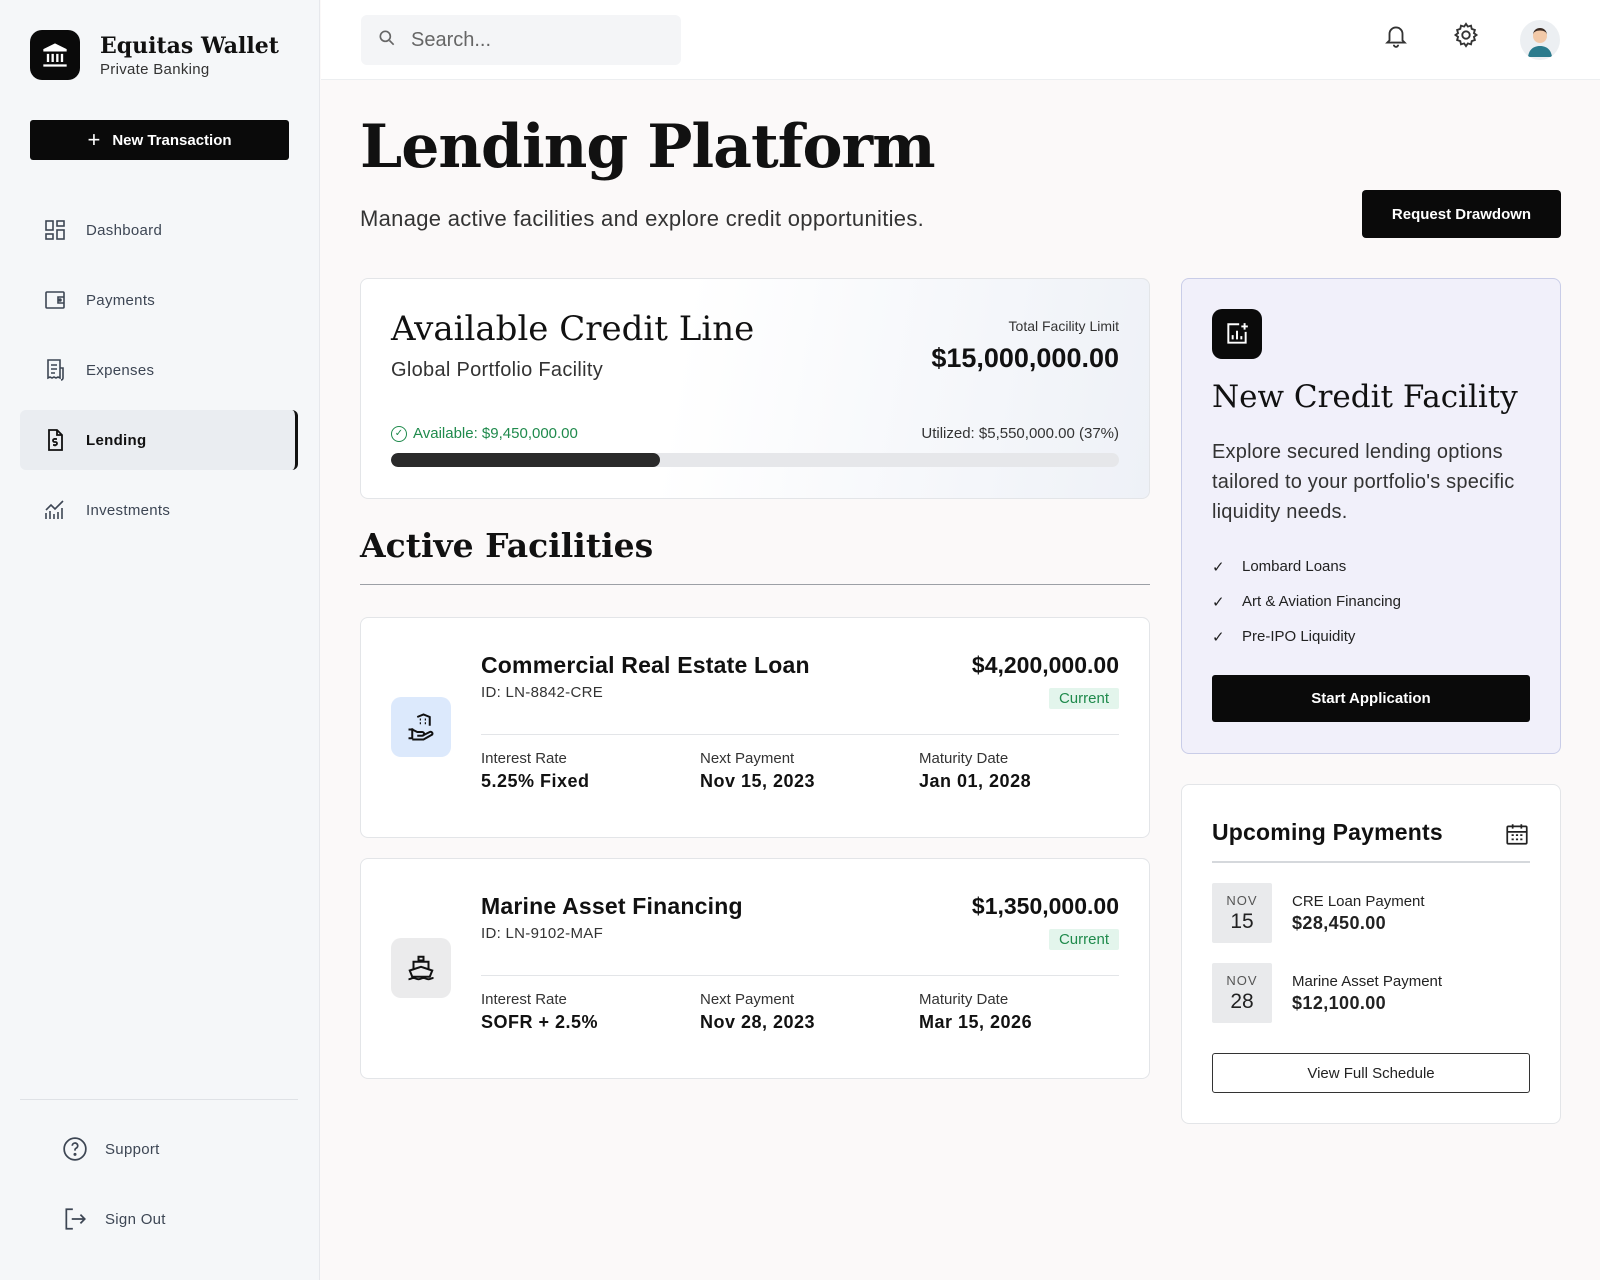 The width and height of the screenshot is (1600, 1280). I want to click on document-dollar-icon, so click(55, 440).